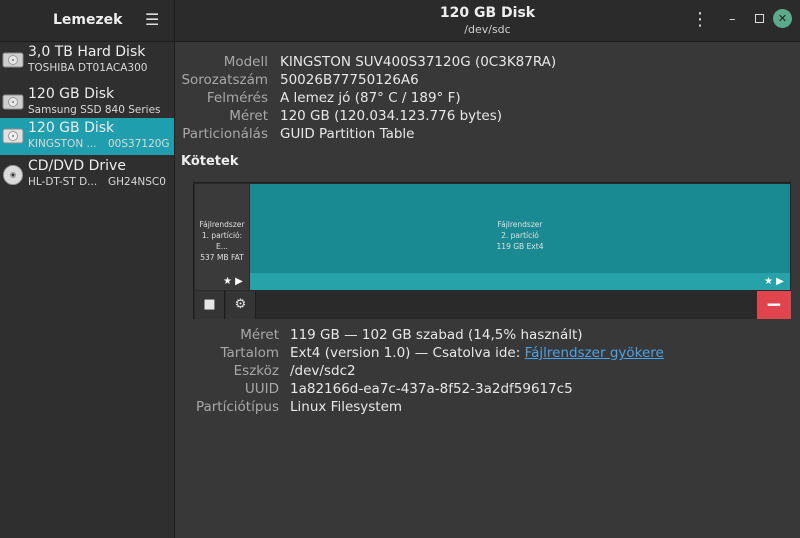  I want to click on partition-2: Fájlrendszer 2. partíció 119 GB Ext4 ★ ▶, so click(520, 237).